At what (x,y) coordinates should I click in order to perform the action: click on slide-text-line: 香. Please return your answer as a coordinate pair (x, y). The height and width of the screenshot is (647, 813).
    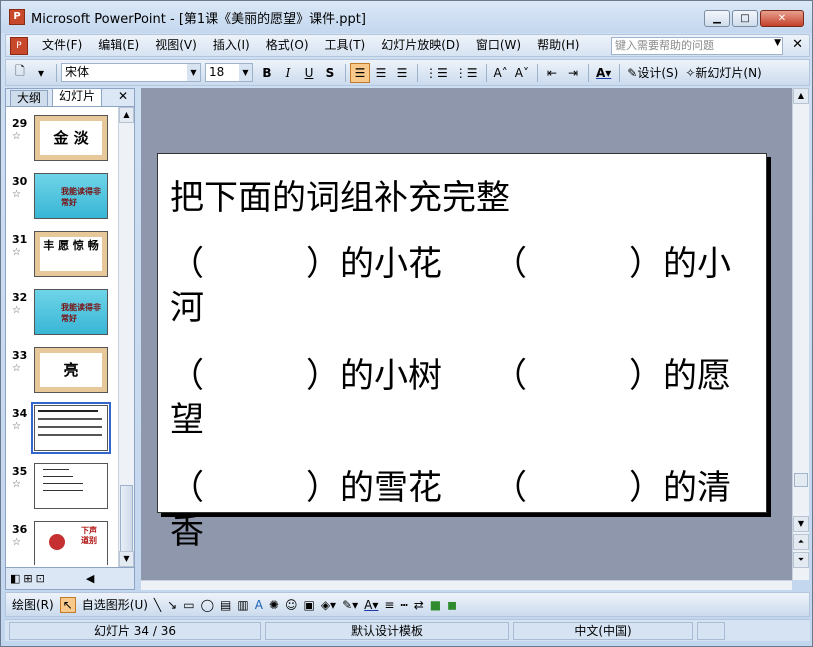
    Looking at the image, I should click on (187, 532).